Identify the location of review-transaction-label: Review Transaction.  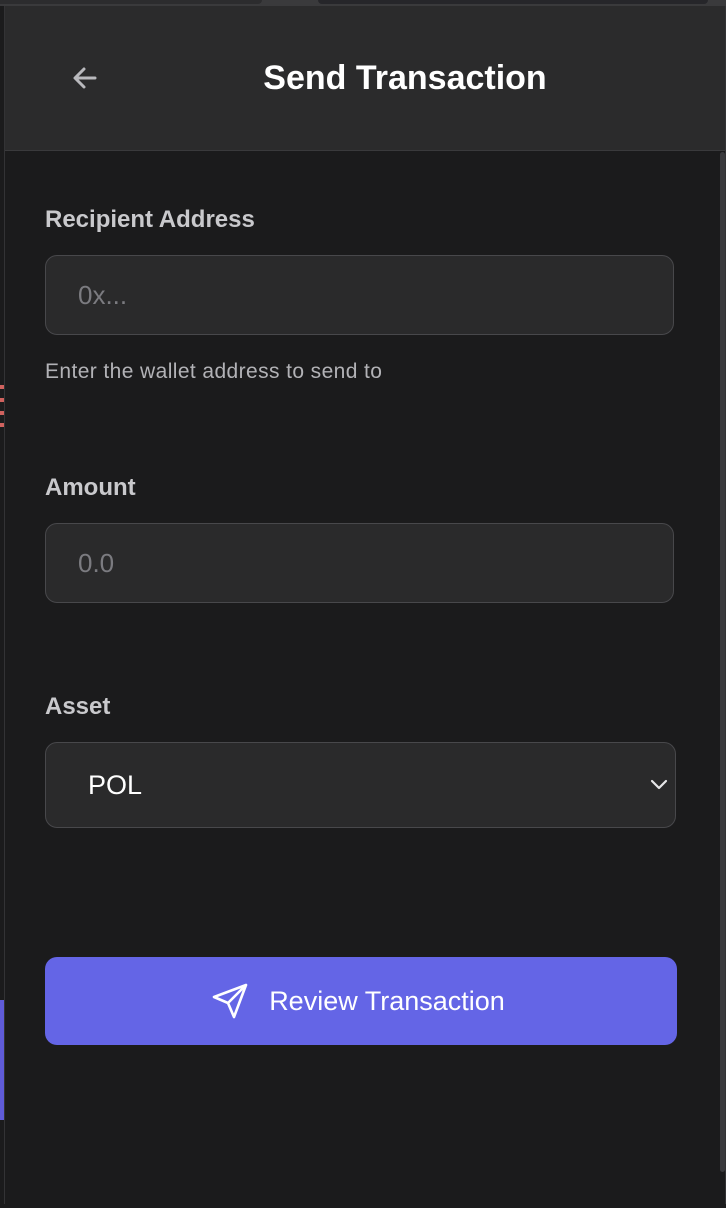
(387, 1001).